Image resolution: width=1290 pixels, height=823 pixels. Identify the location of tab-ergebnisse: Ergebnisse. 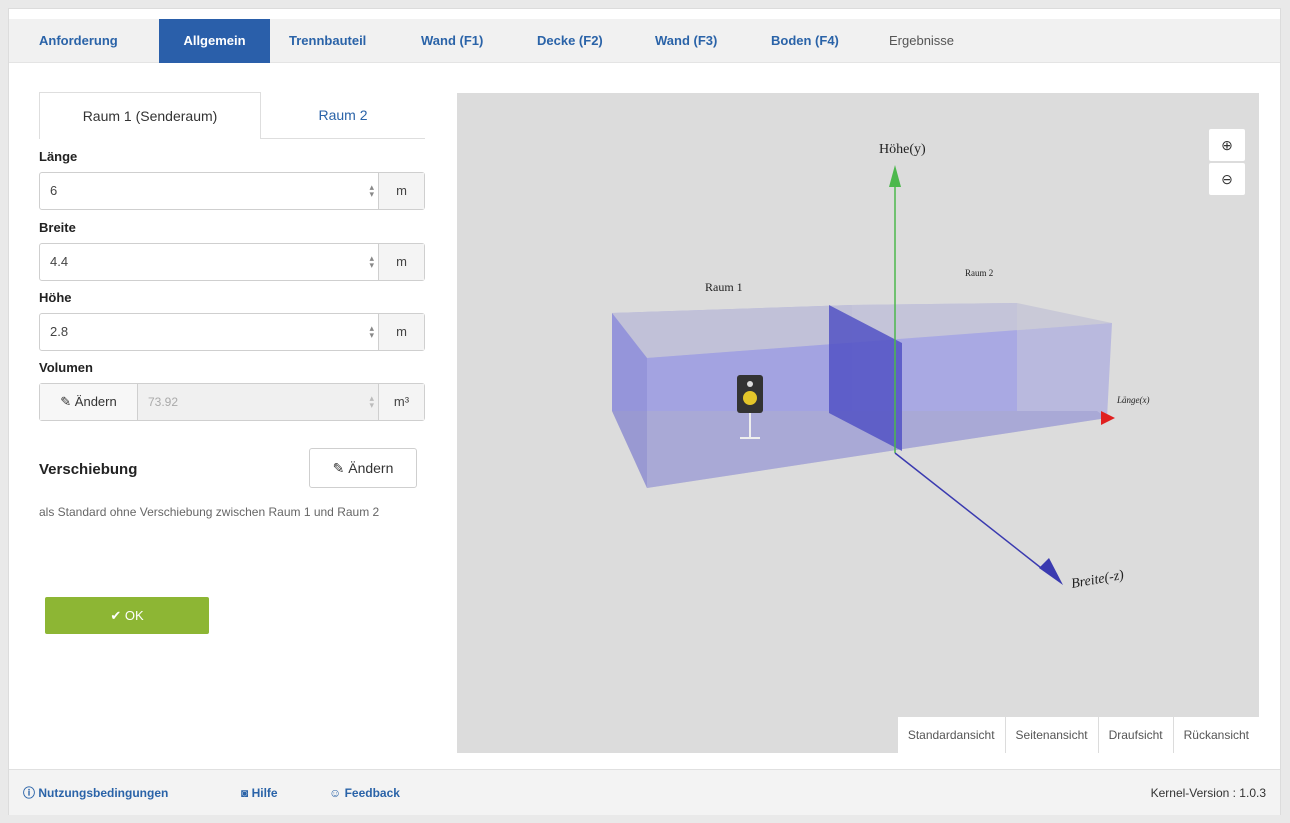
(921, 41).